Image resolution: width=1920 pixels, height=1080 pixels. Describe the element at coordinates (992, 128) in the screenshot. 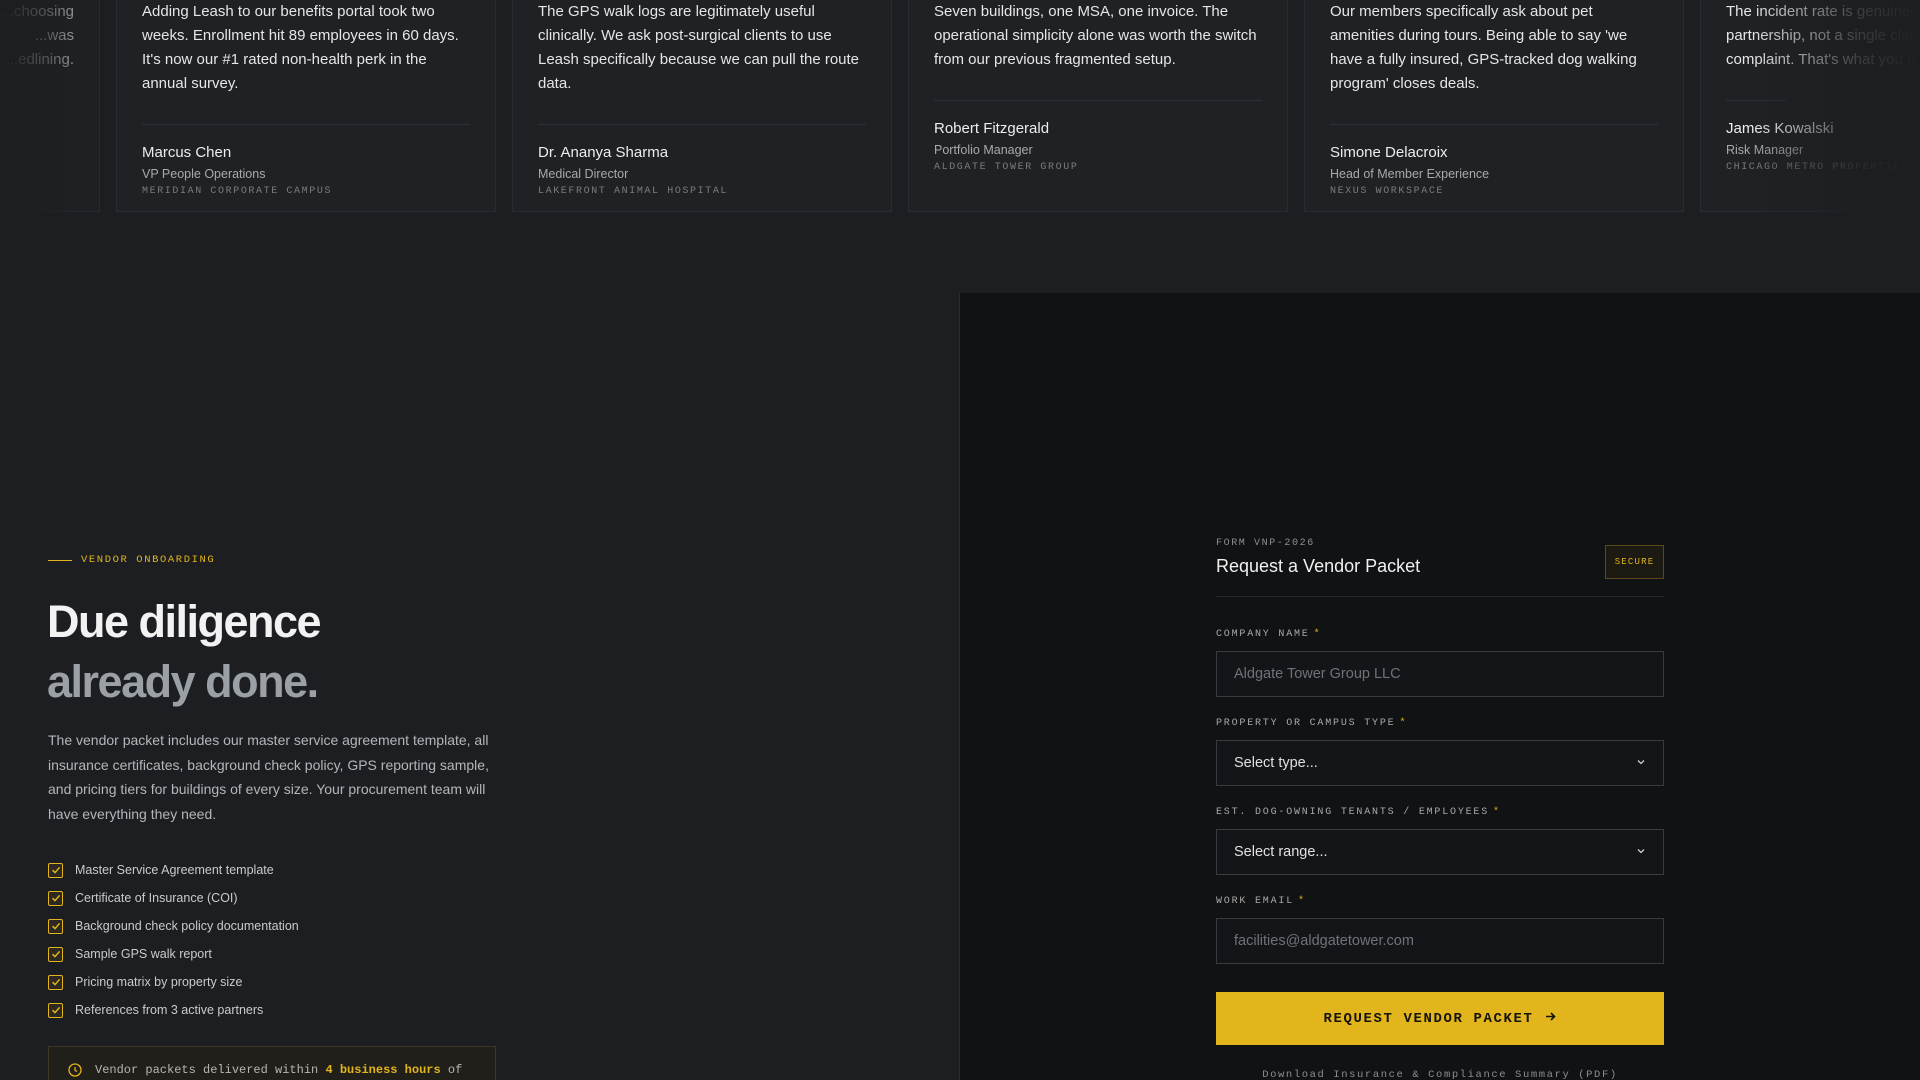

I see `testimonial-name: Robert Fitzgerald` at that location.